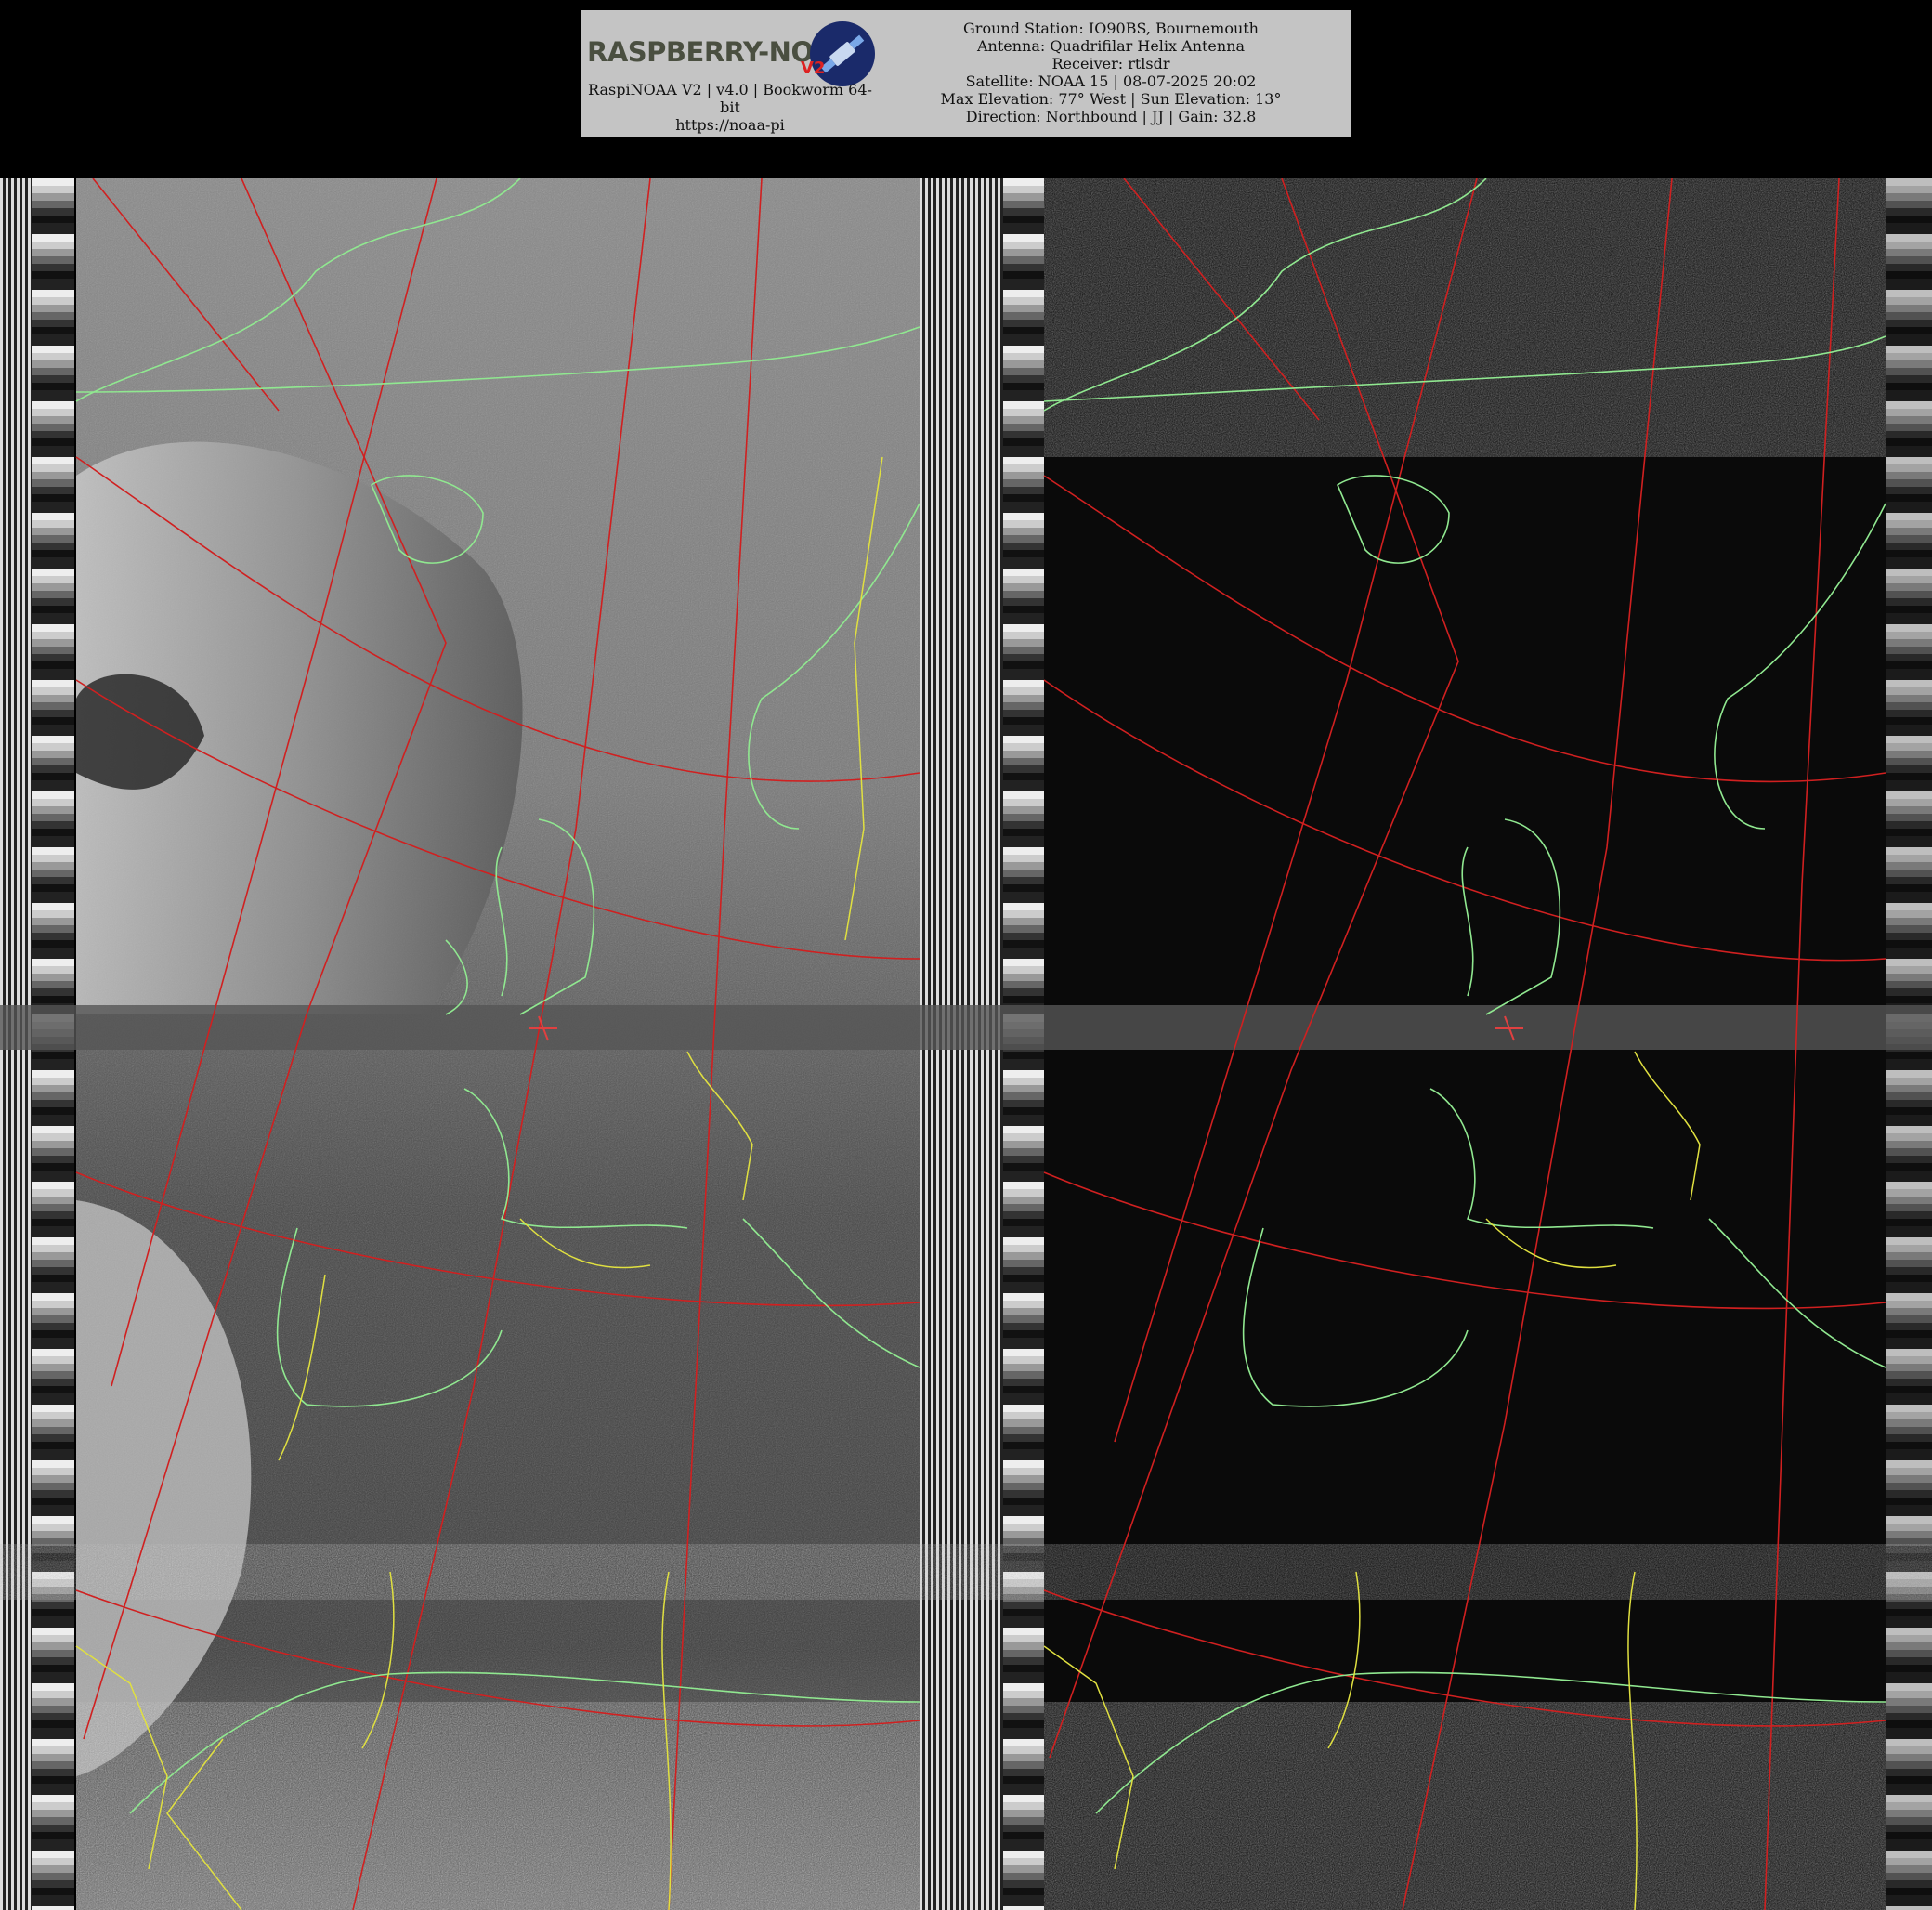 The width and height of the screenshot is (1932, 1910). What do you see at coordinates (1110, 64) in the screenshot?
I see `receiver: Receiver: rtlsdr` at bounding box center [1110, 64].